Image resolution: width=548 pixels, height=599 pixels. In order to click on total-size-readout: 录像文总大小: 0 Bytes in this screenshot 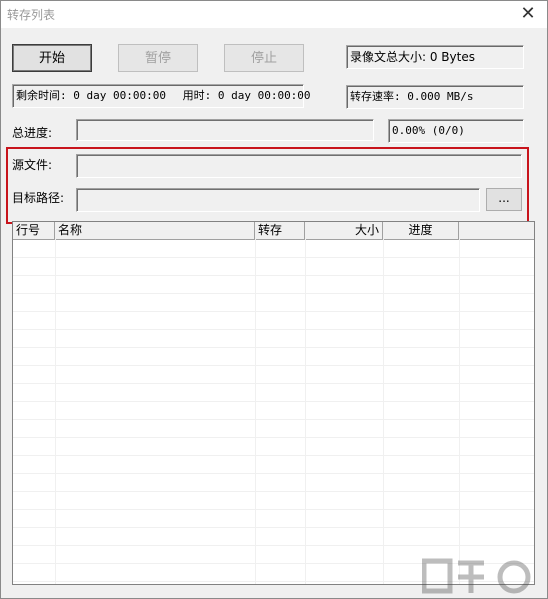, I will do `click(435, 57)`.